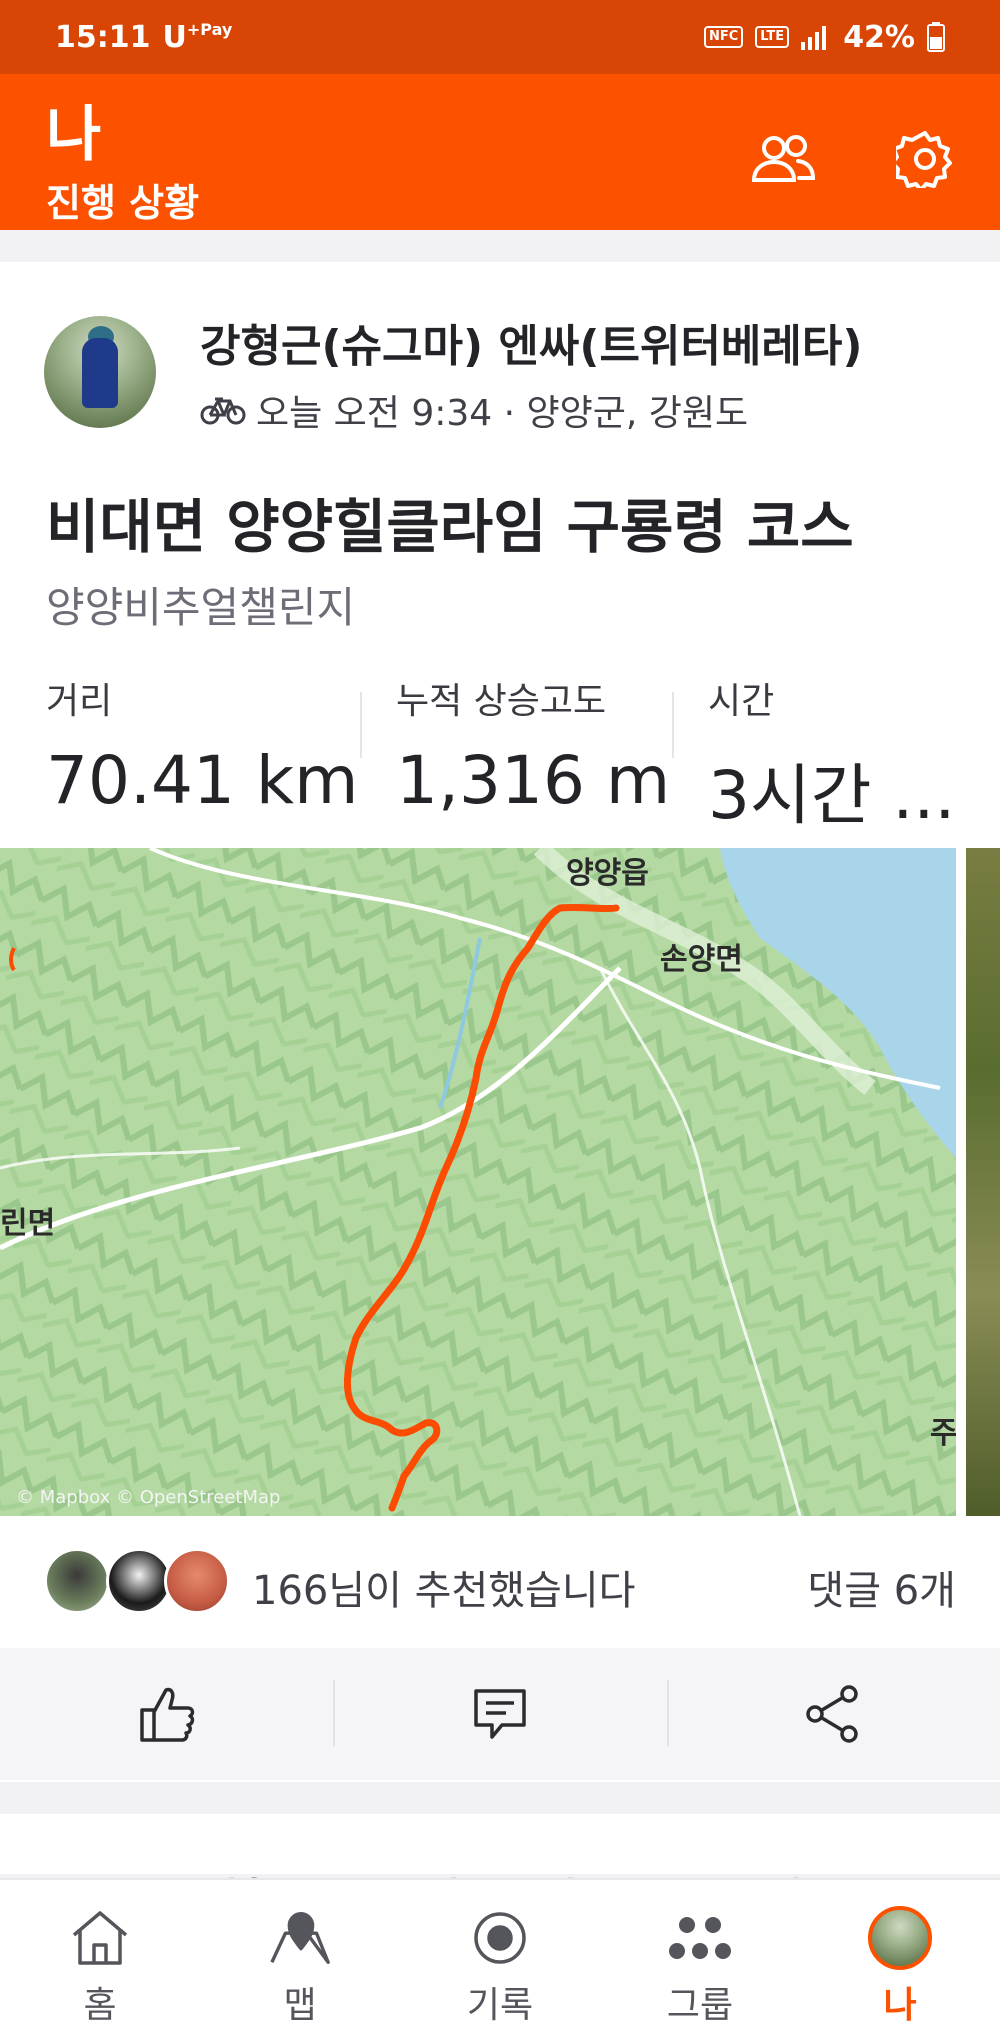  I want to click on nav-home: 홈, so click(100, 1956).